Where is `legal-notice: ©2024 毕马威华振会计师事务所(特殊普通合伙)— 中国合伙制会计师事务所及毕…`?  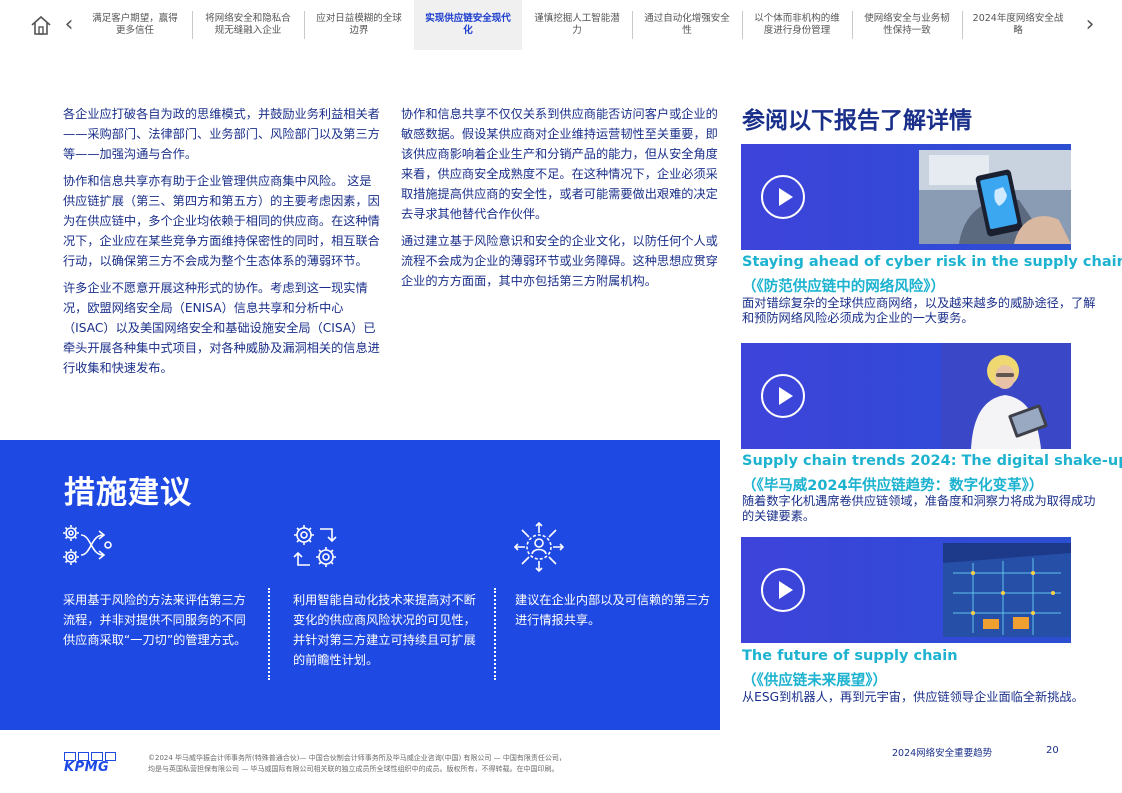 legal-notice: ©2024 毕马威华振会计师事务所(特殊普通合伙)— 中国合伙制会计师事务所及毕… is located at coordinates (388, 764).